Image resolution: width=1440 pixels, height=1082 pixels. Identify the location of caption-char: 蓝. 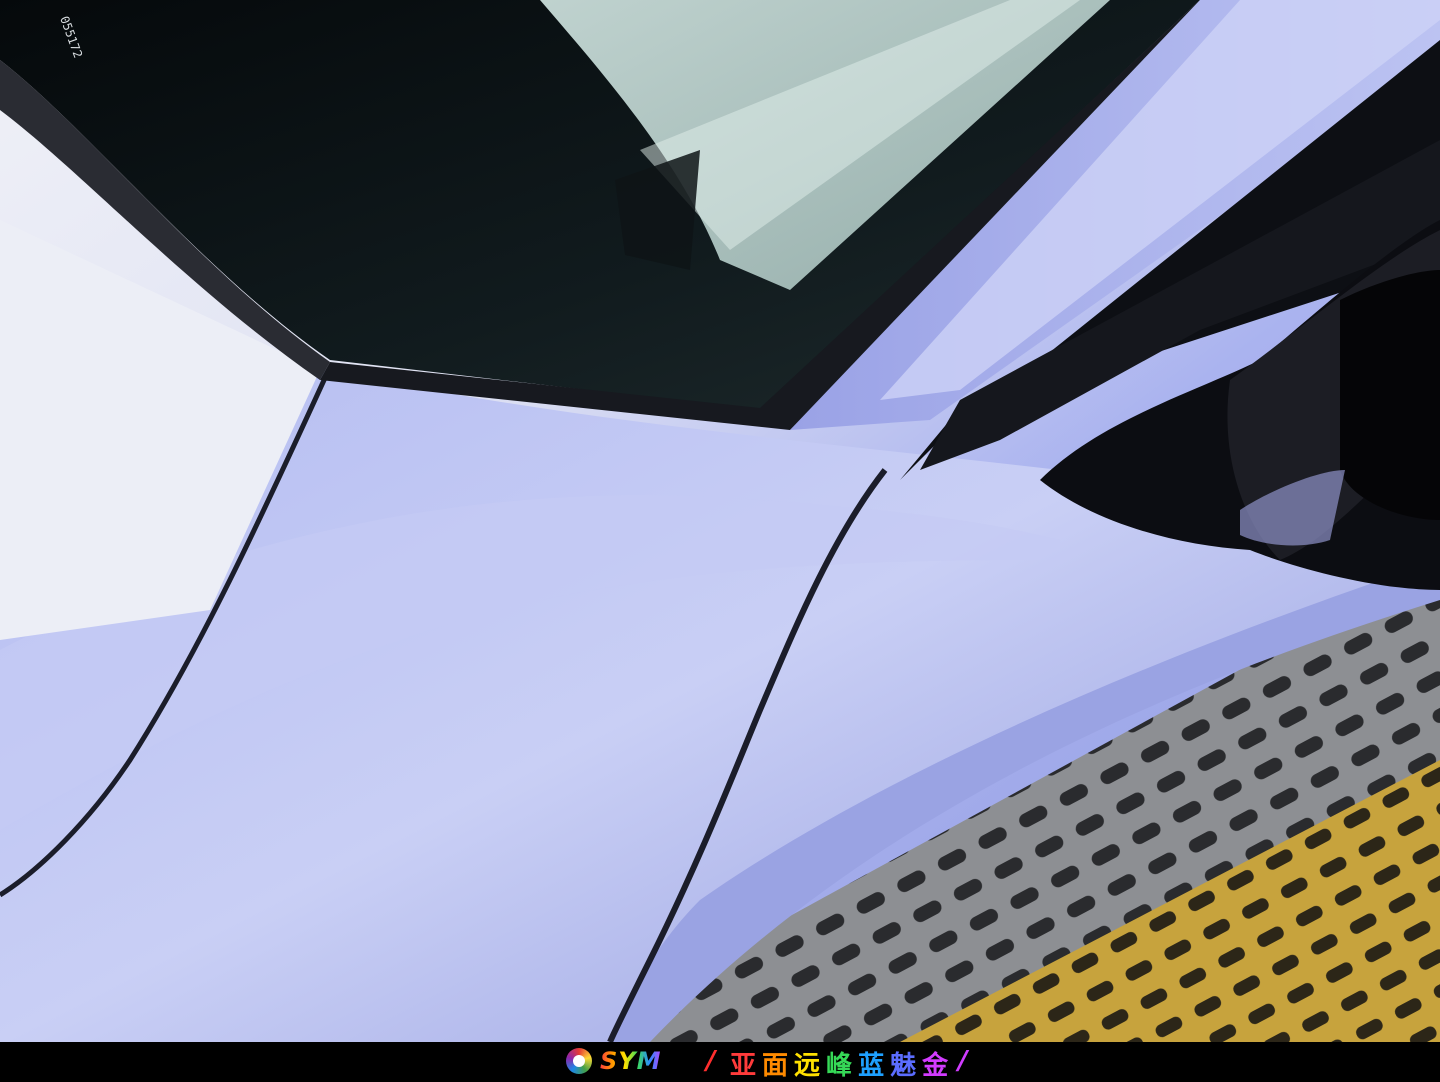
(874, 1066).